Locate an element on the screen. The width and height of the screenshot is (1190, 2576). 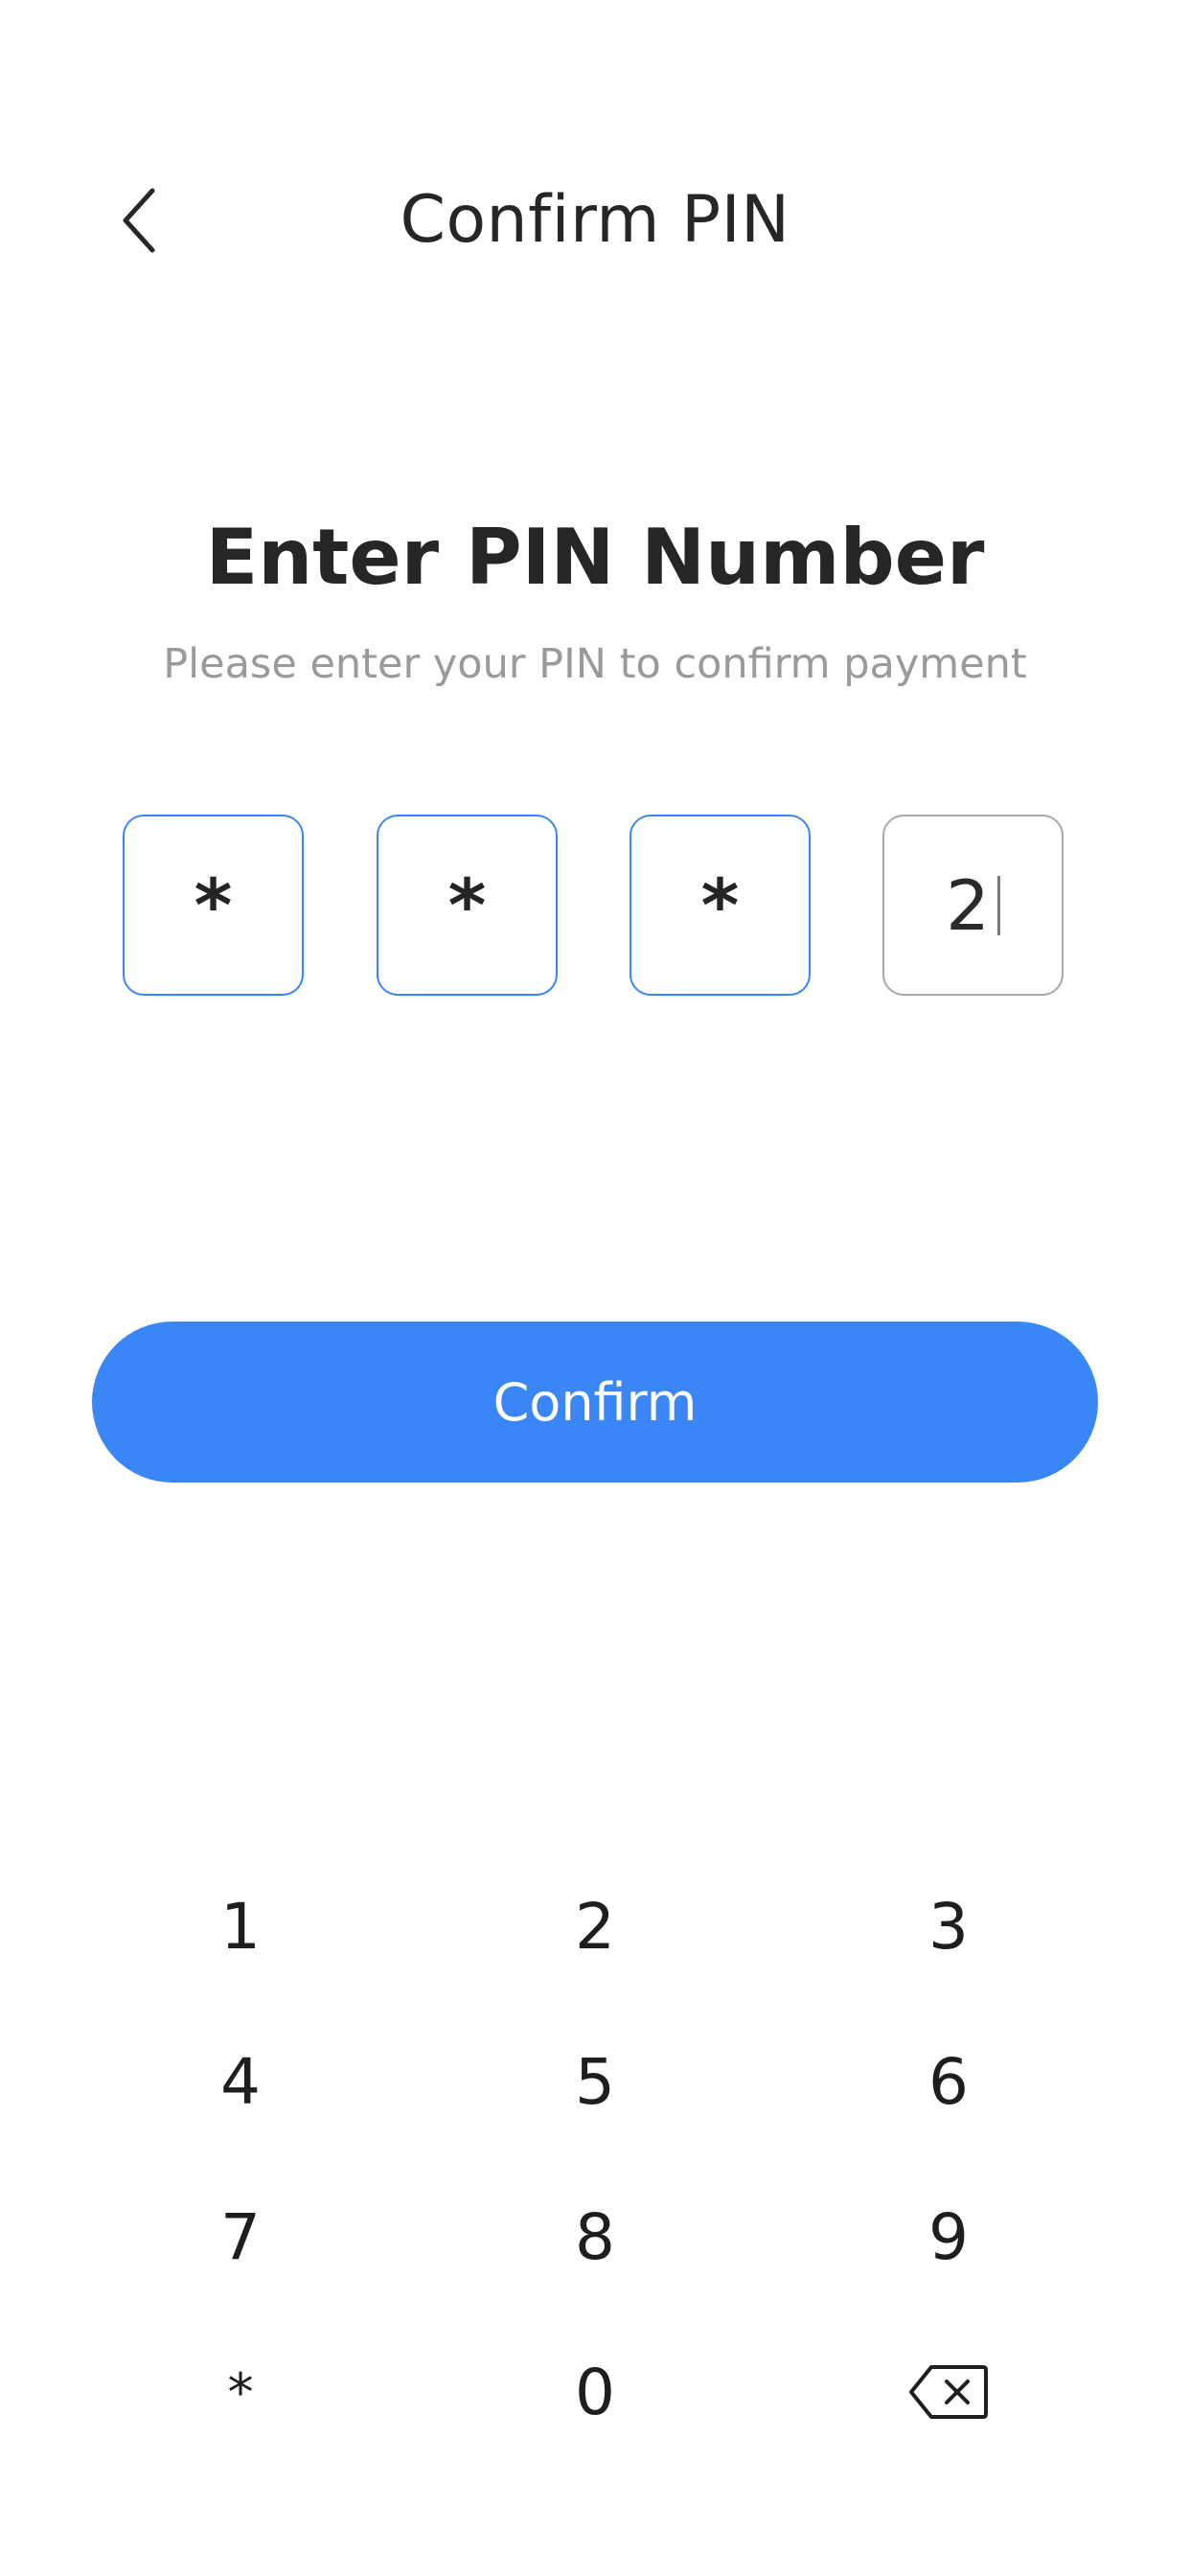
text-caret is located at coordinates (998, 905).